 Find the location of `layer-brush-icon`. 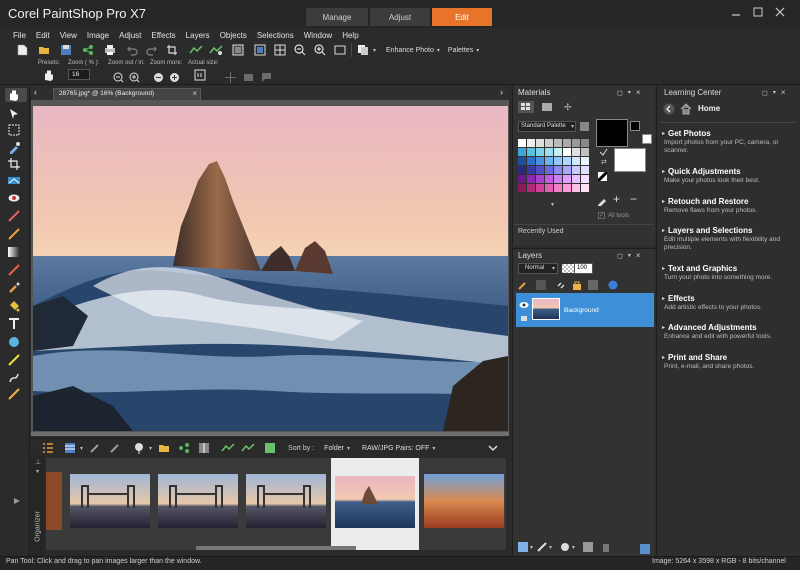

layer-brush-icon is located at coordinates (523, 285).